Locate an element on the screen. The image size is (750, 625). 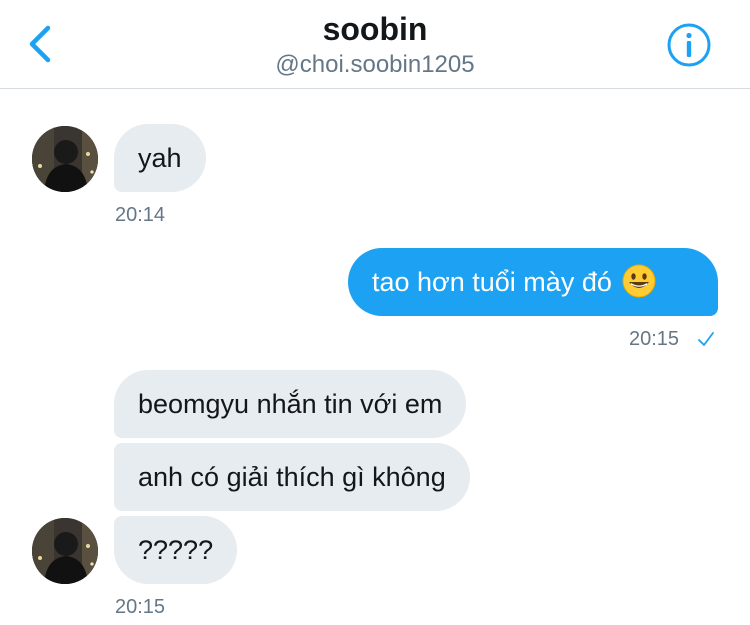
message-timestamp: 20:14 is located at coordinates (140, 215).